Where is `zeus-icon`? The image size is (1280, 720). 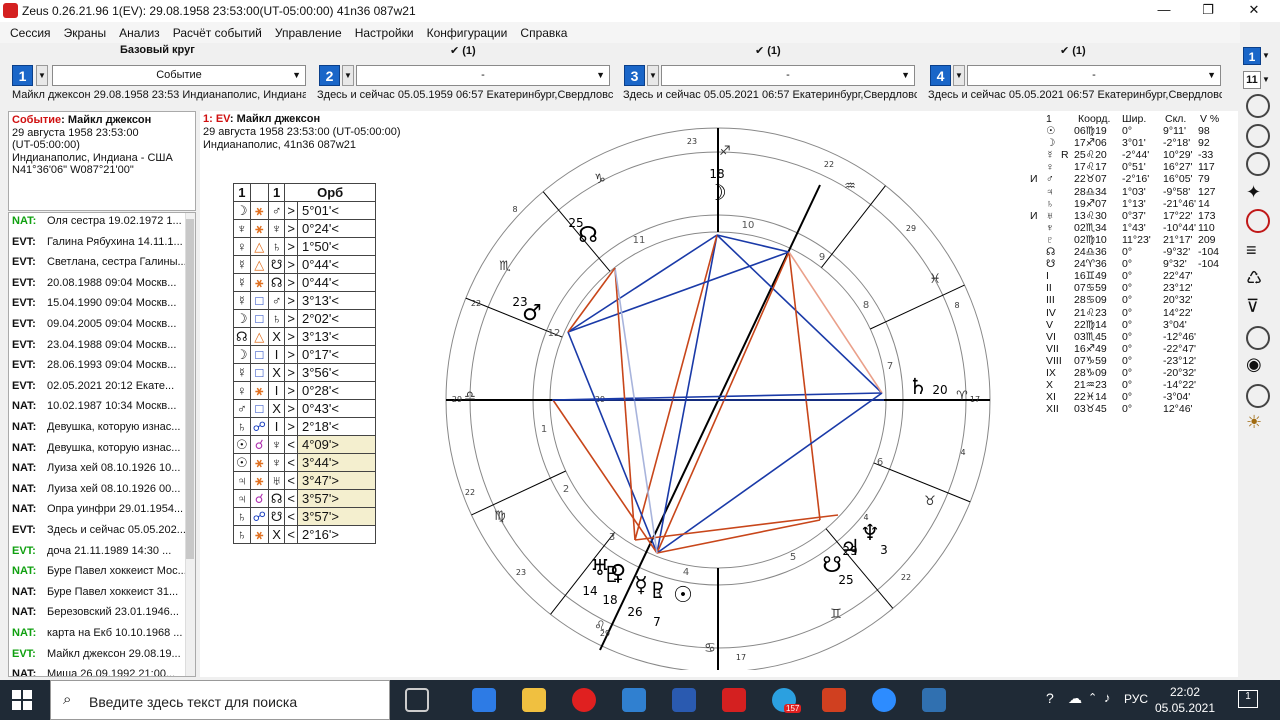
zeus-icon is located at coordinates (734, 700).